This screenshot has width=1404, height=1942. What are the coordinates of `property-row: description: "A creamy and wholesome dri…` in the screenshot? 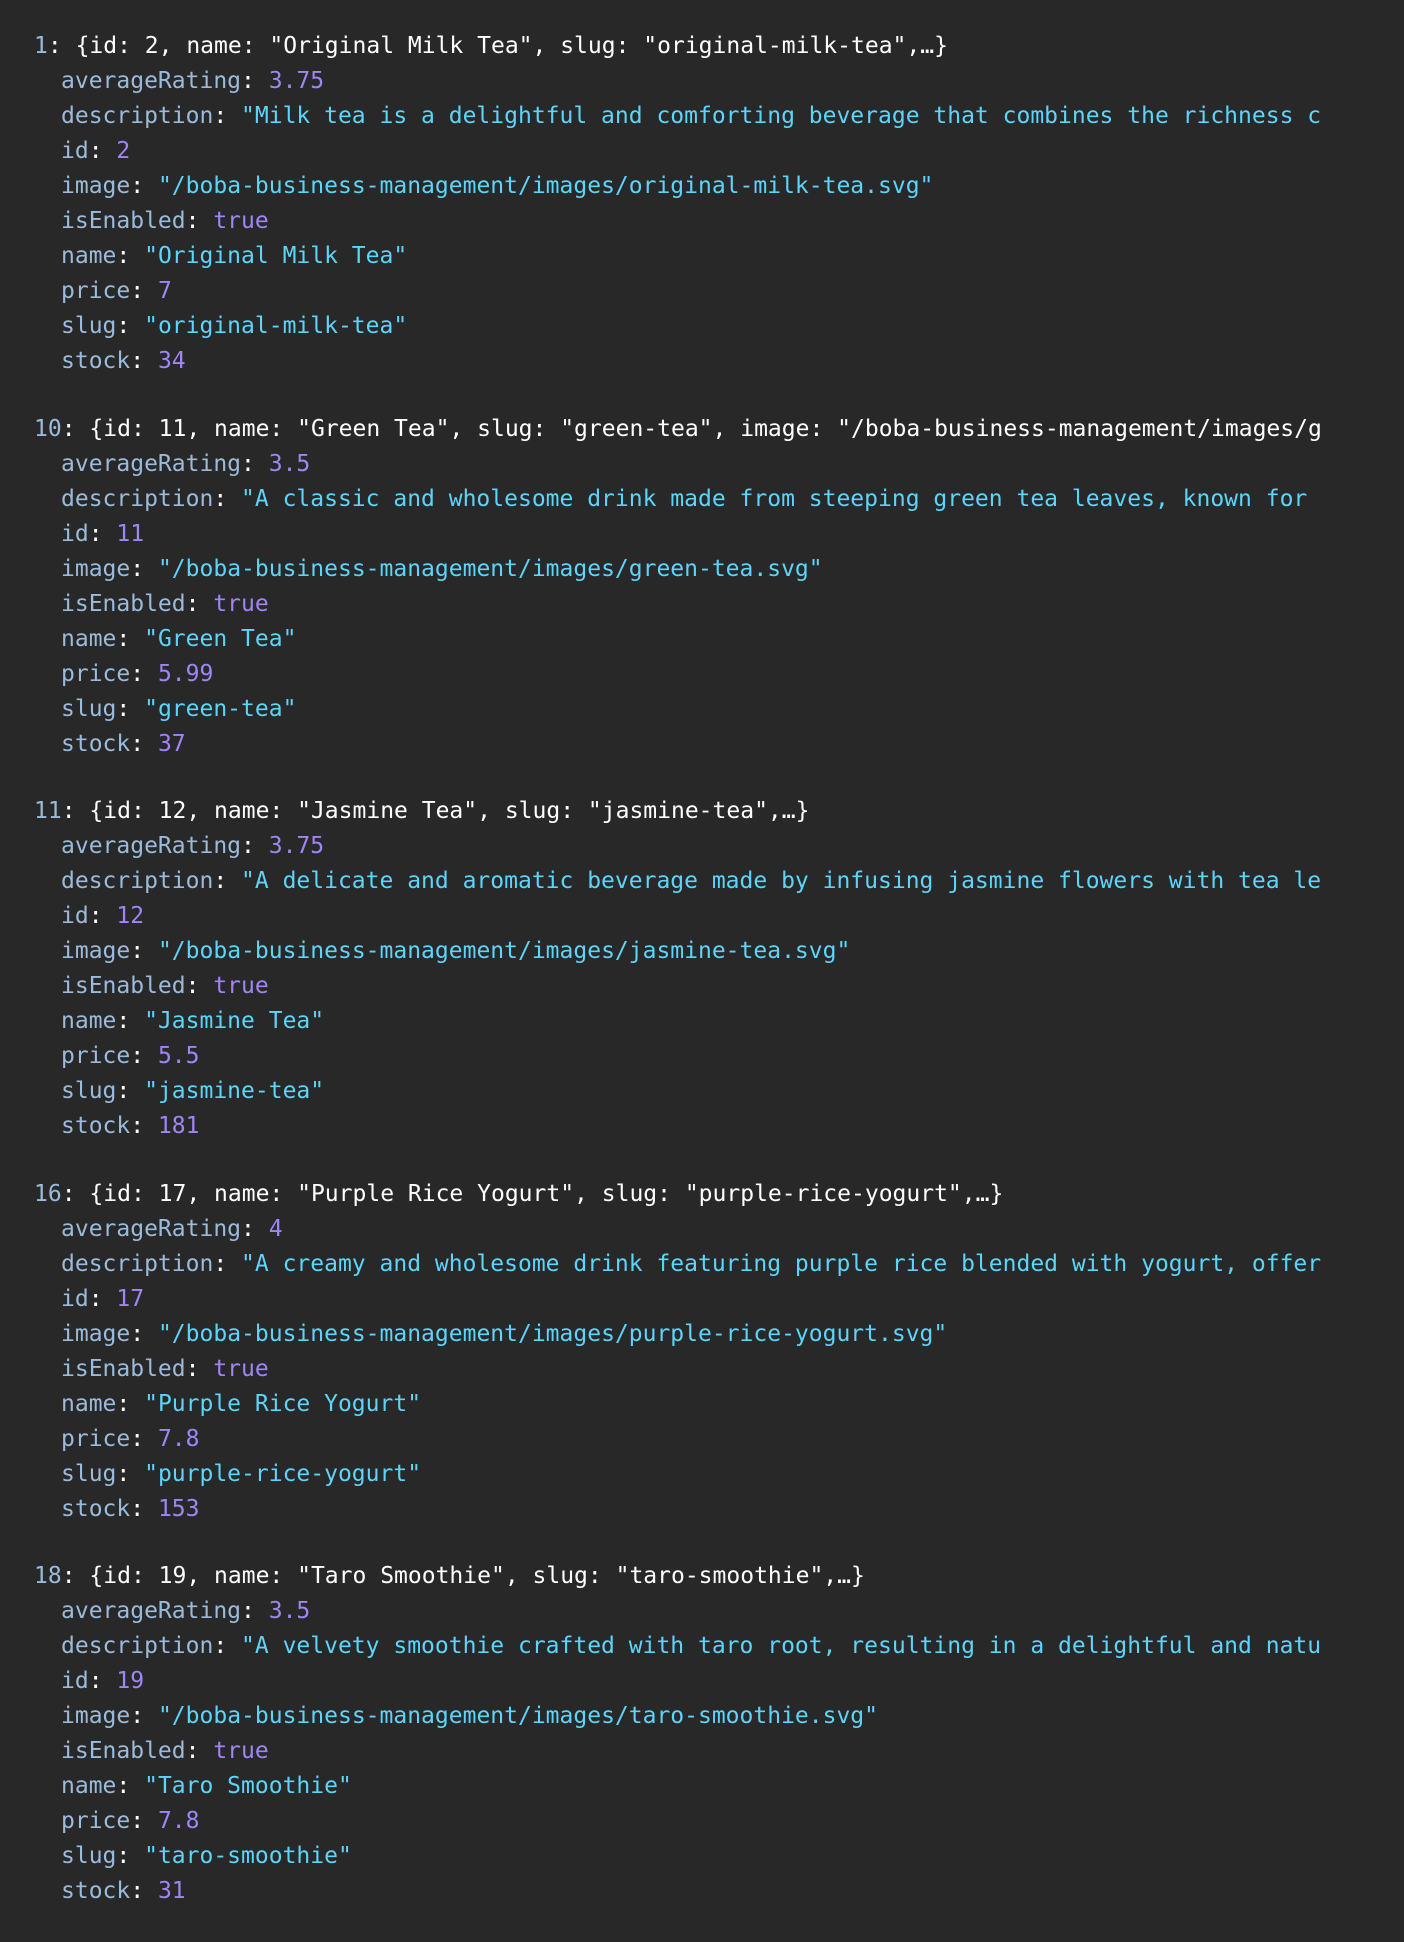 It's located at (702, 1264).